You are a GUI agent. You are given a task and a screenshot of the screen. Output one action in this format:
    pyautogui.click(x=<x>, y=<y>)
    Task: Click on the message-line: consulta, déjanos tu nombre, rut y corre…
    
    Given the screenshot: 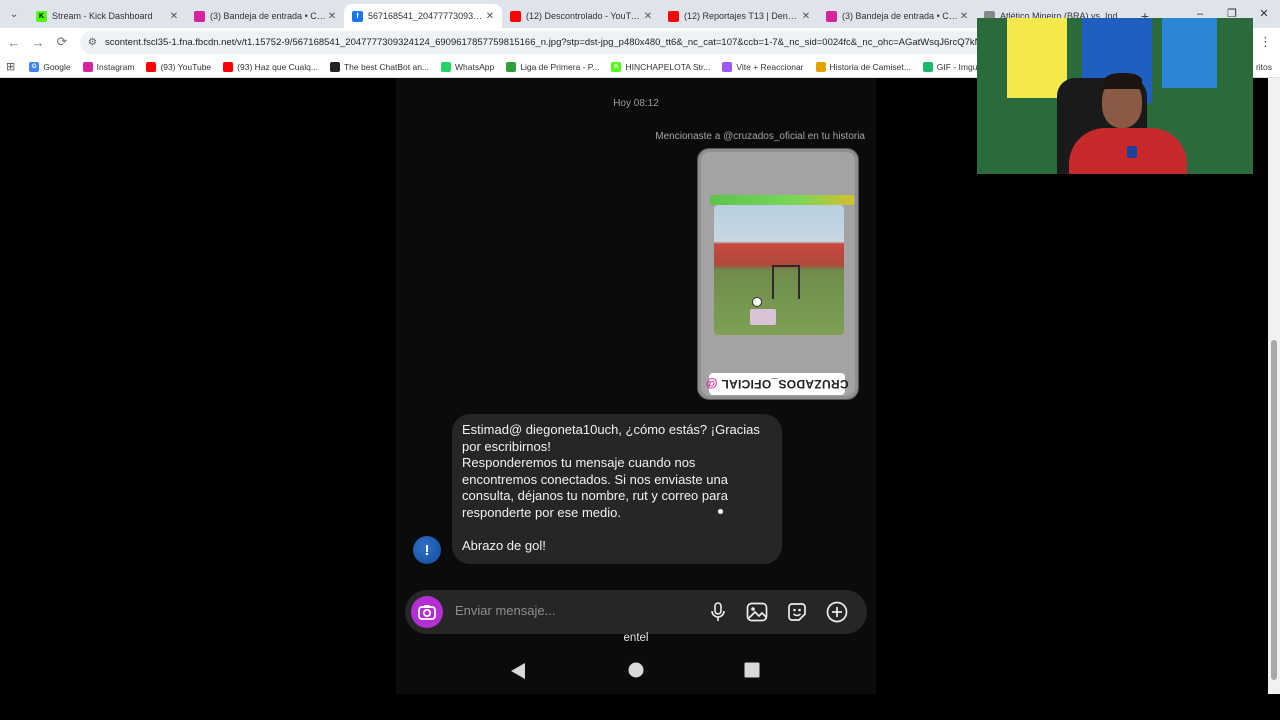 What is the action you would take?
    pyautogui.click(x=595, y=496)
    